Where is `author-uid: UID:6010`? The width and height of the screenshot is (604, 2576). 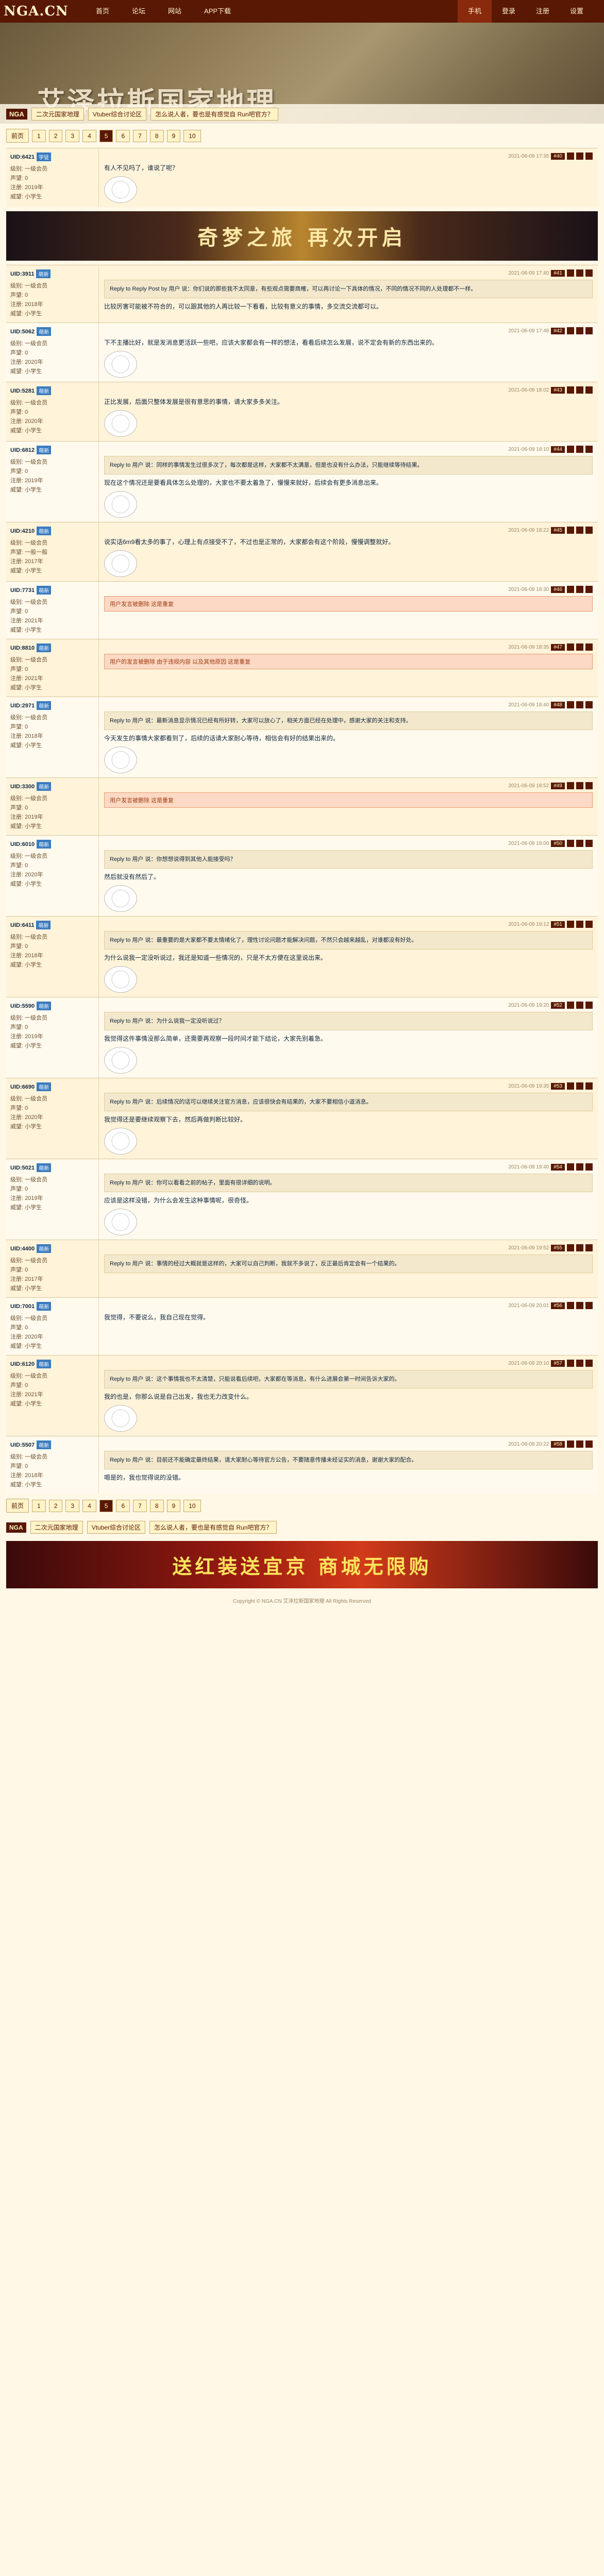 author-uid: UID:6010 is located at coordinates (22, 844).